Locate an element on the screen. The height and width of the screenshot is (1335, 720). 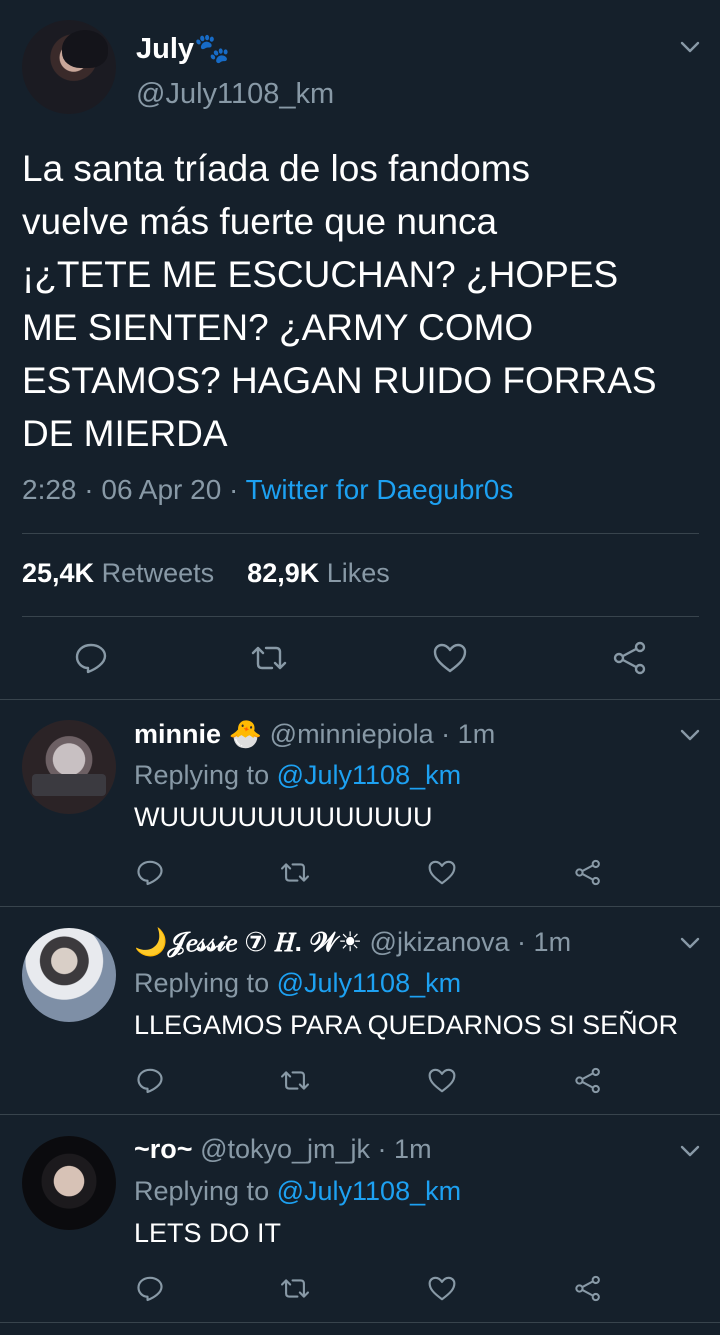
reply-display-name: 🌙𝒥𝑒𝓈𝓈𝒾𝑒 ⑦ 𝐻. 𝒲☀ is located at coordinates (248, 942).